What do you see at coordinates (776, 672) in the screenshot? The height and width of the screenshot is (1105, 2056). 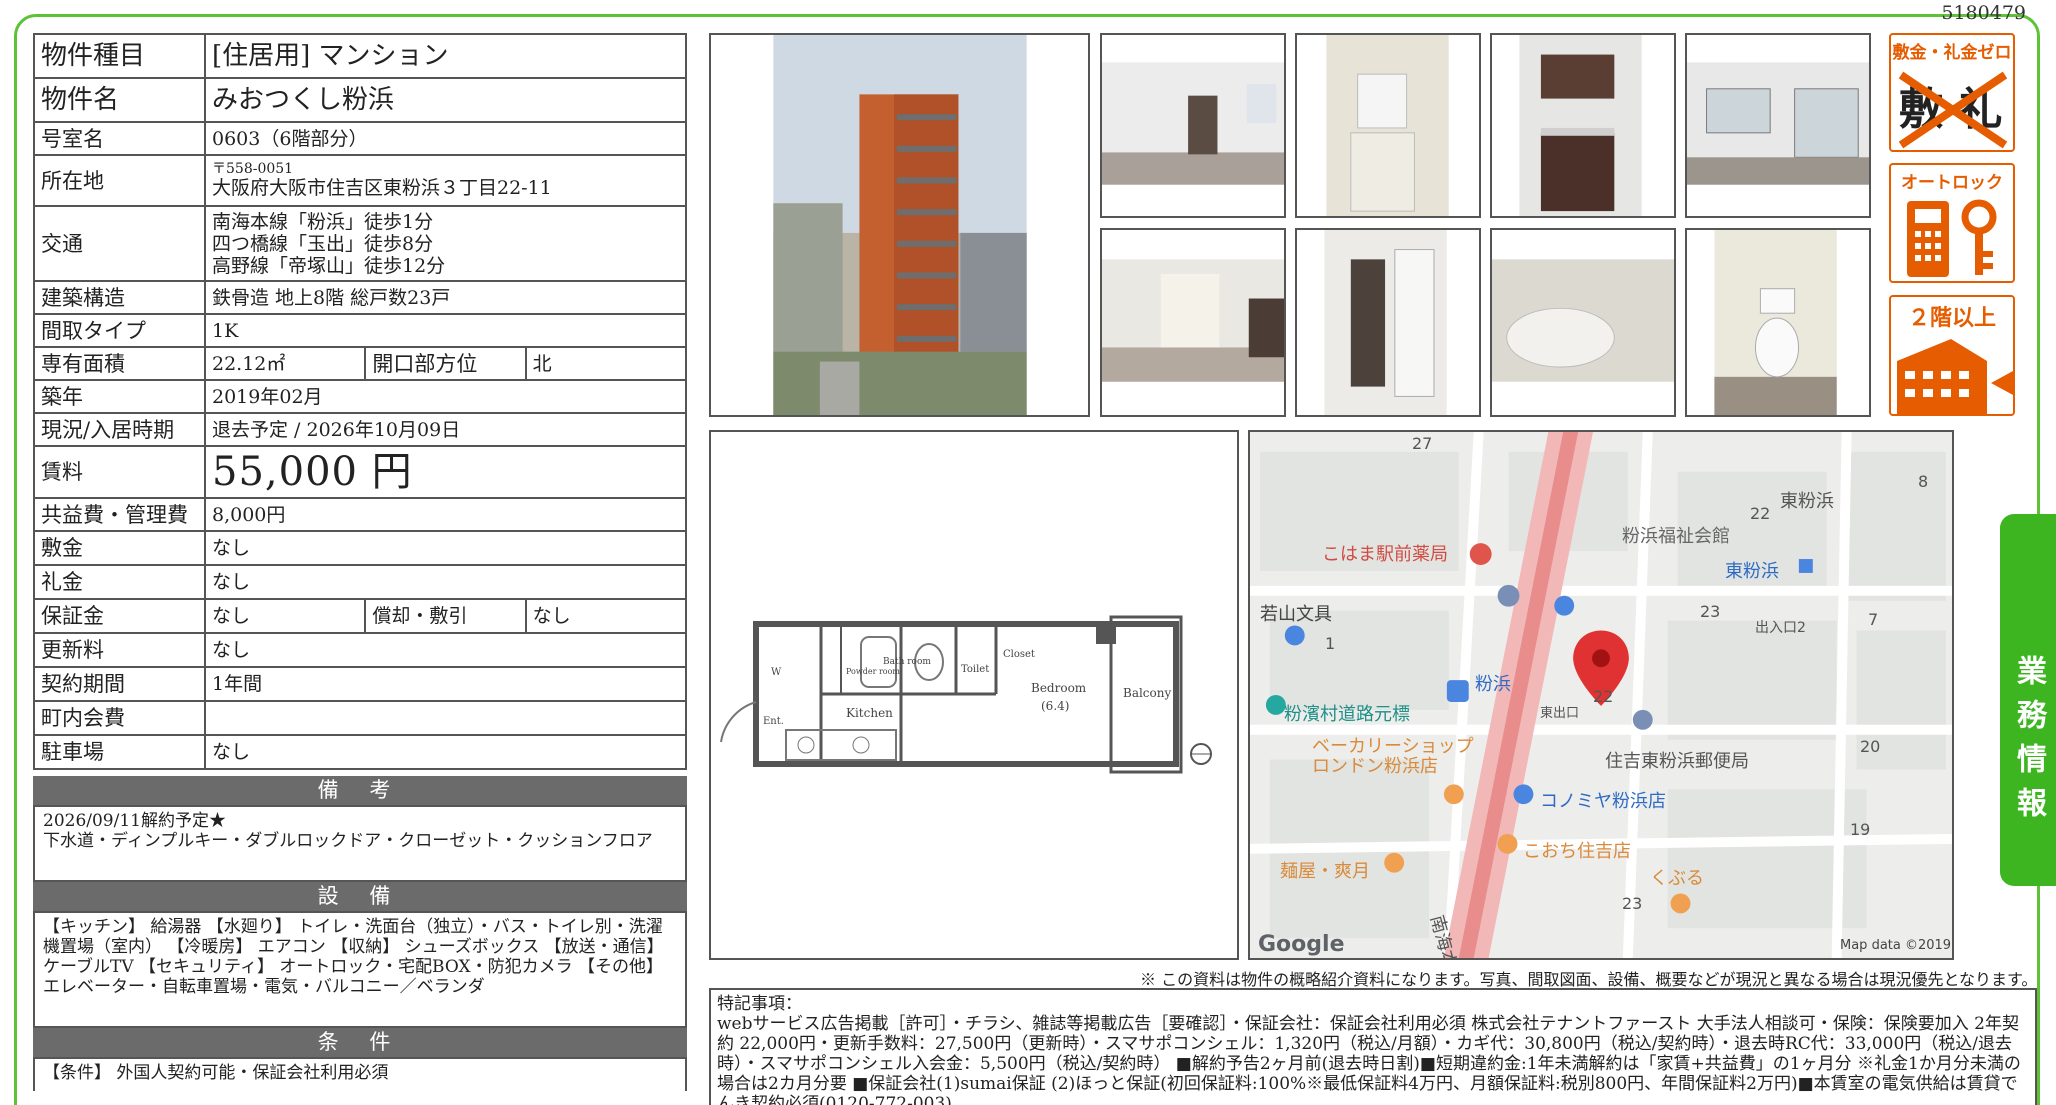 I see `plan-wm-label: W` at bounding box center [776, 672].